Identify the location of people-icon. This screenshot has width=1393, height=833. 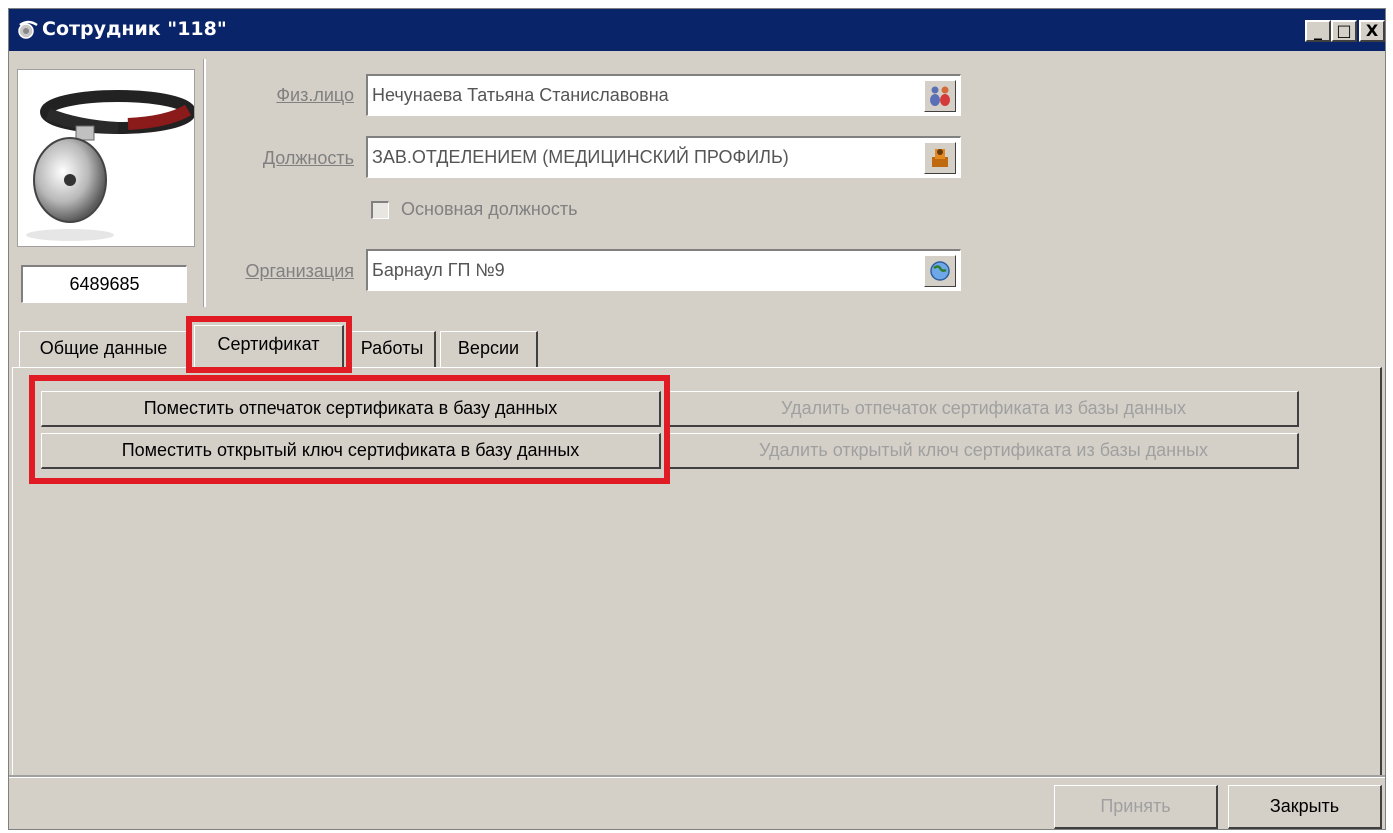
(940, 96).